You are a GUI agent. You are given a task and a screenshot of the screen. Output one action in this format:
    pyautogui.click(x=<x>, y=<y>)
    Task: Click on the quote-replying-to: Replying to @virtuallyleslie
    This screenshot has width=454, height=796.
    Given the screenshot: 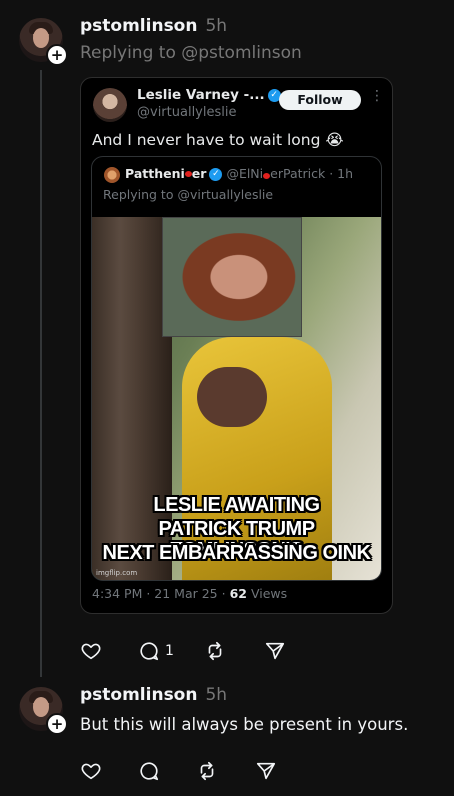 What is the action you would take?
    pyautogui.click(x=188, y=194)
    